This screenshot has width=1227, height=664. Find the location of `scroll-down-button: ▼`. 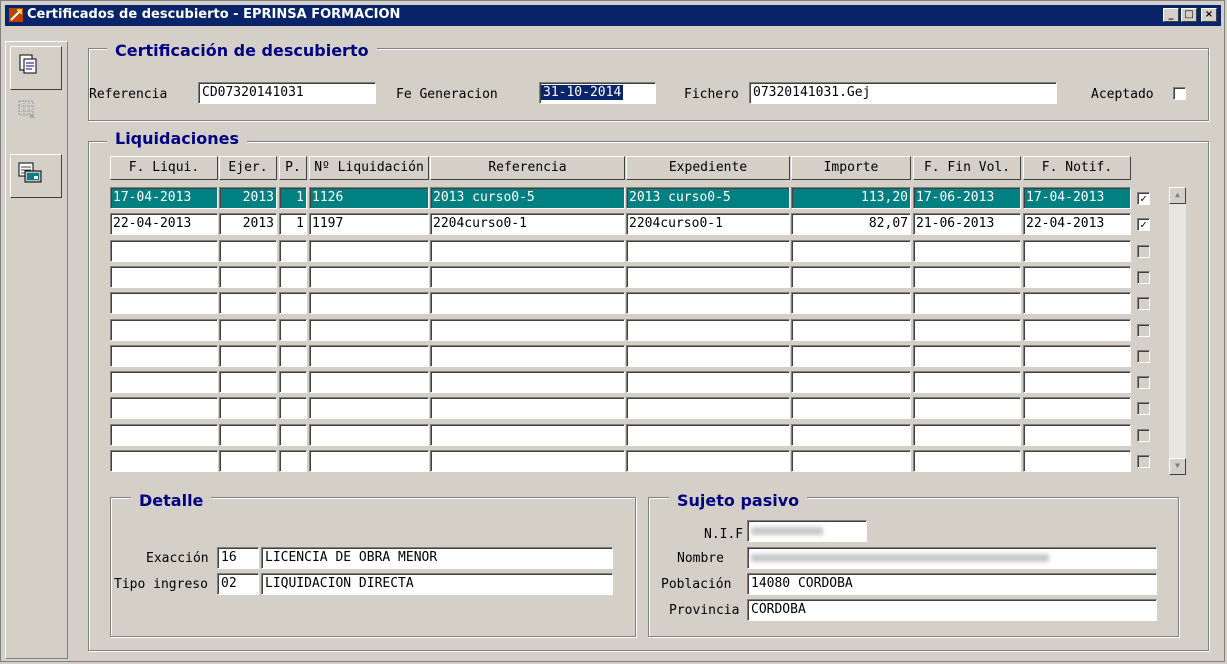

scroll-down-button: ▼ is located at coordinates (1177, 466).